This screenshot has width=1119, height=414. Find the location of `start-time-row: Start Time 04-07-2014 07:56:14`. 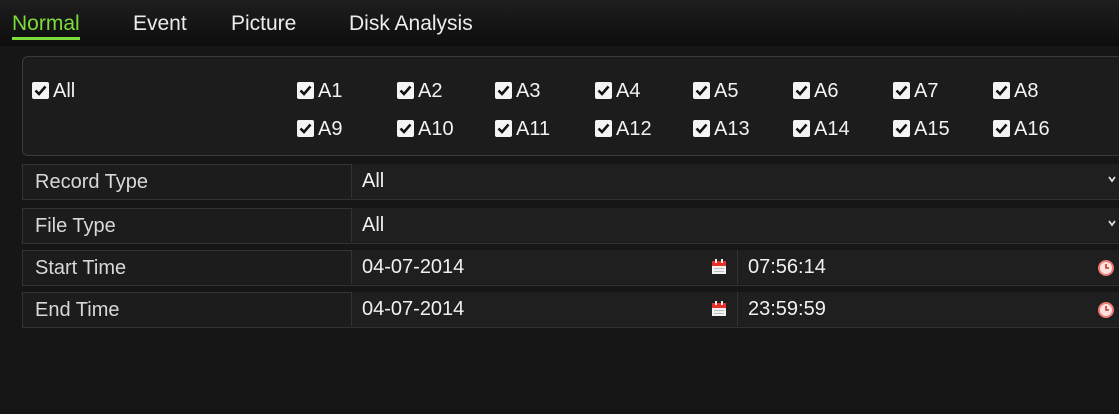

start-time-row: Start Time 04-07-2014 07:56:14 is located at coordinates (570, 268).